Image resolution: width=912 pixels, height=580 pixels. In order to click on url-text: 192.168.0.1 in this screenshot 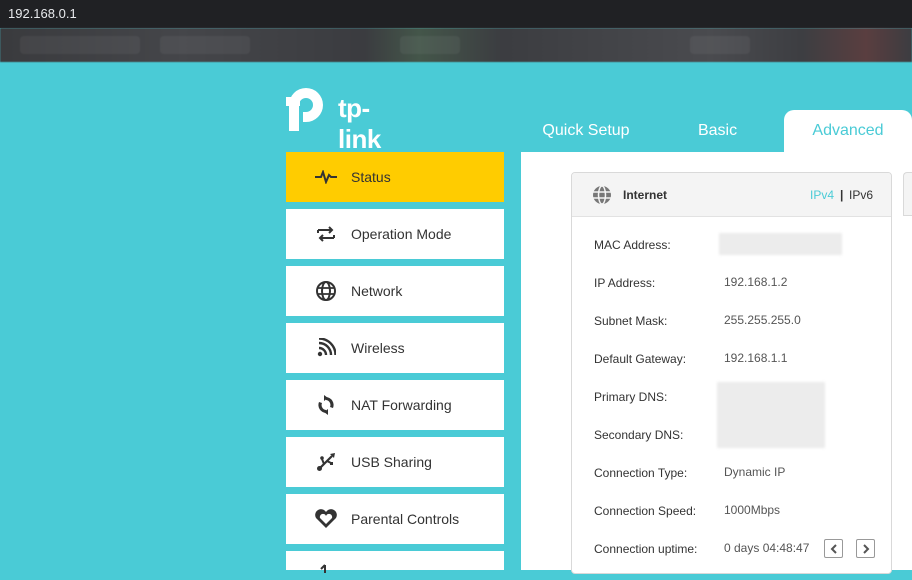, I will do `click(42, 13)`.